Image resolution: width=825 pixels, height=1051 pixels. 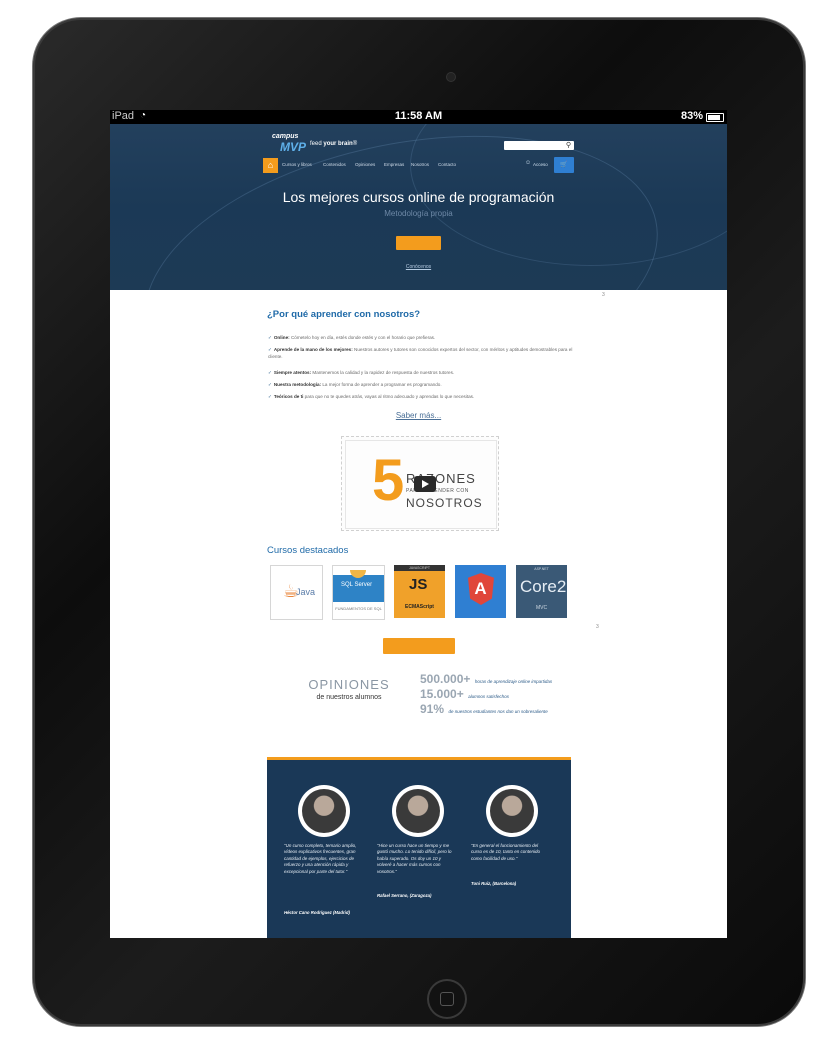 What do you see at coordinates (418, 243) in the screenshot?
I see `hero-cta-button` at bounding box center [418, 243].